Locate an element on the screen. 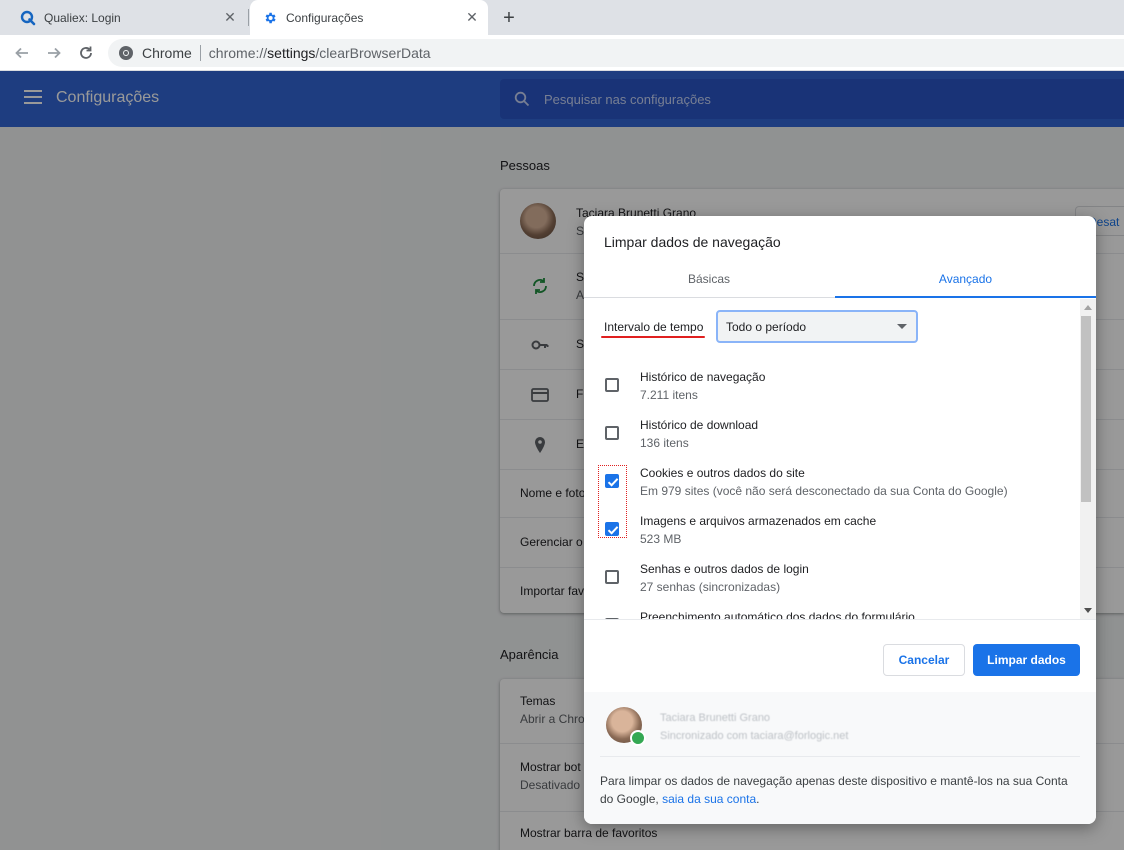  active-tab-indicator is located at coordinates (965, 297).